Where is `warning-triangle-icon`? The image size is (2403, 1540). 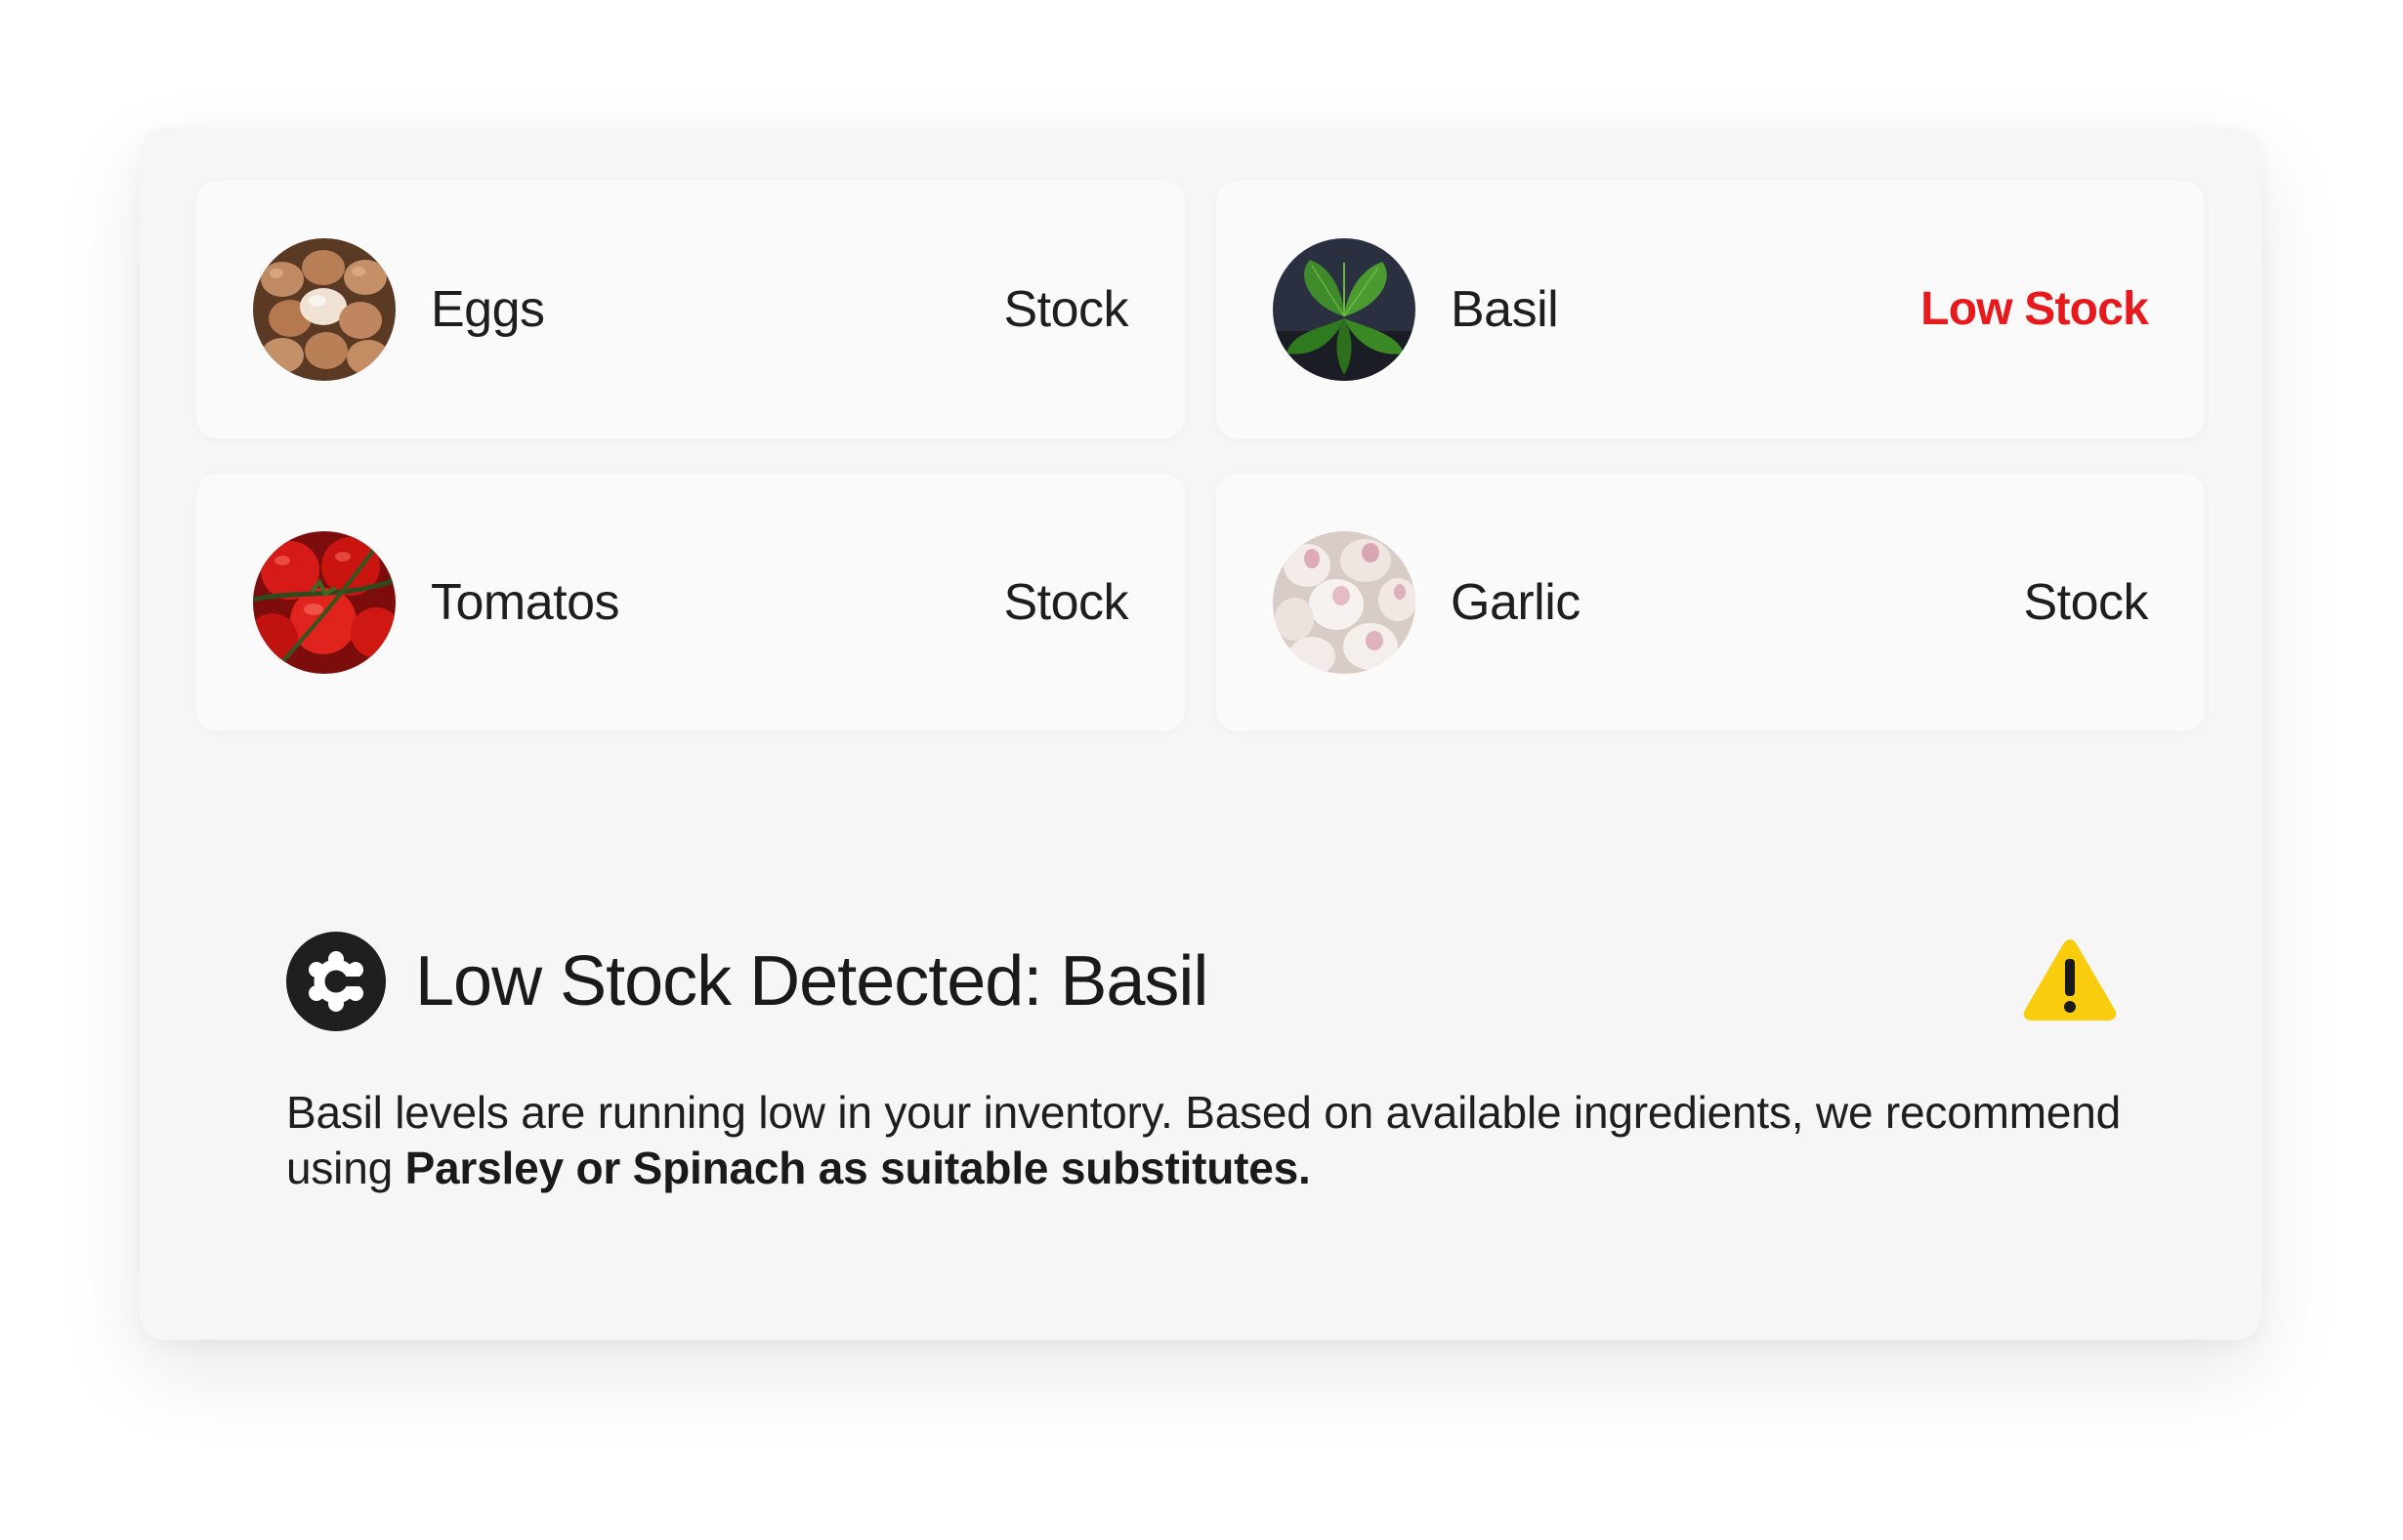
warning-triangle-icon is located at coordinates (2070, 979).